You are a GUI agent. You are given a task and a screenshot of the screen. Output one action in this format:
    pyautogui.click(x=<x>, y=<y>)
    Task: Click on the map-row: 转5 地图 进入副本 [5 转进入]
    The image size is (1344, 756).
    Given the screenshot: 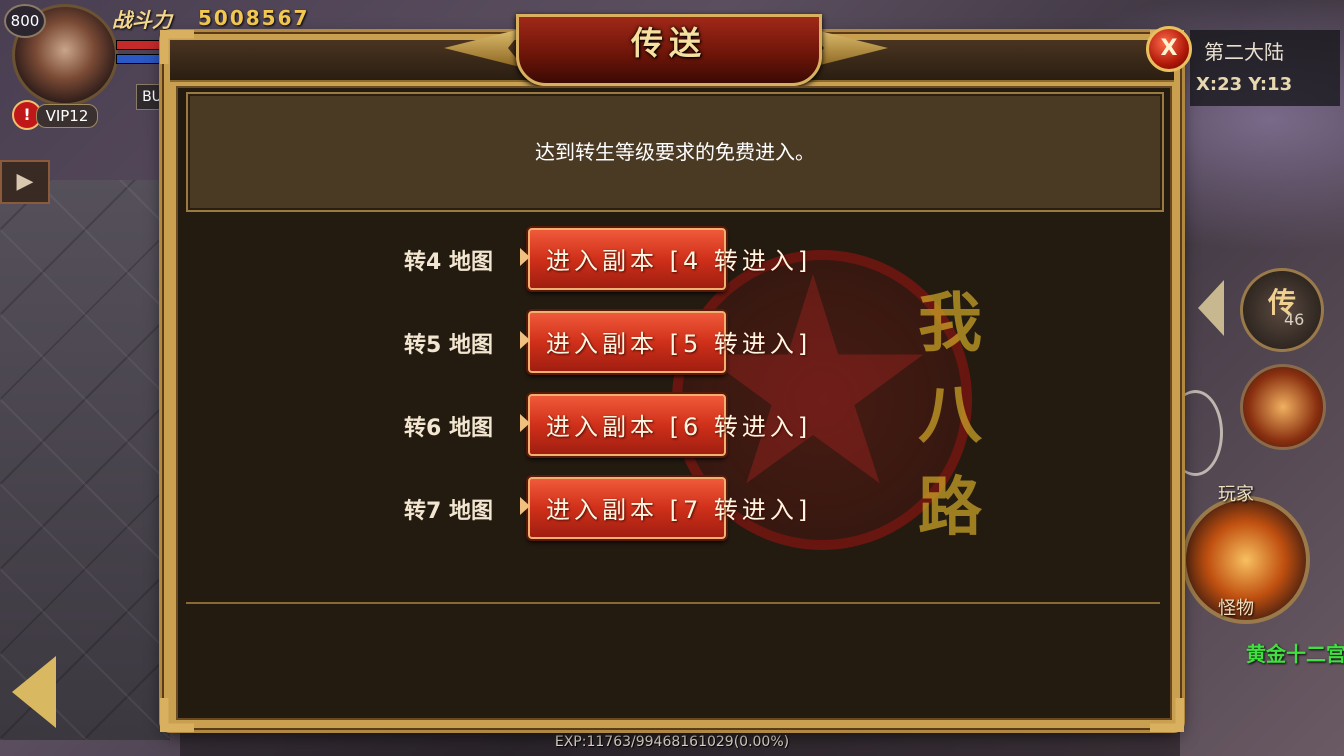 What is the action you would take?
    pyautogui.click(x=674, y=342)
    